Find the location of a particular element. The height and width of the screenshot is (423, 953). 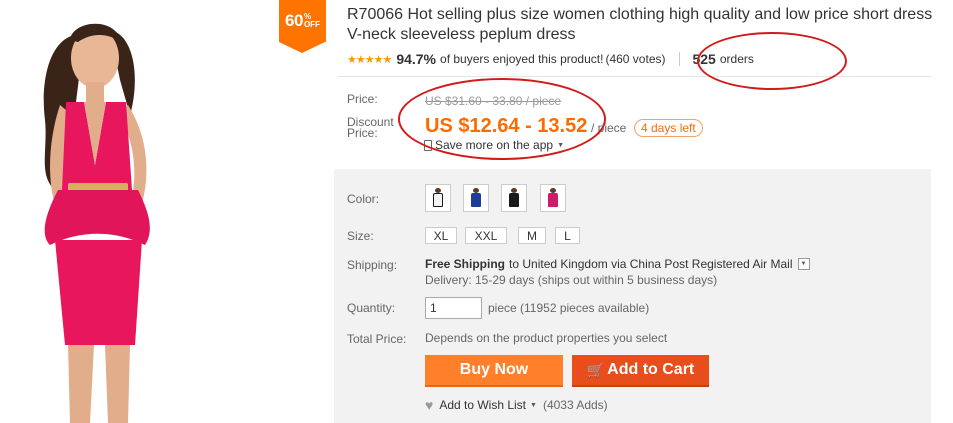

price-label: Price: is located at coordinates (362, 99).